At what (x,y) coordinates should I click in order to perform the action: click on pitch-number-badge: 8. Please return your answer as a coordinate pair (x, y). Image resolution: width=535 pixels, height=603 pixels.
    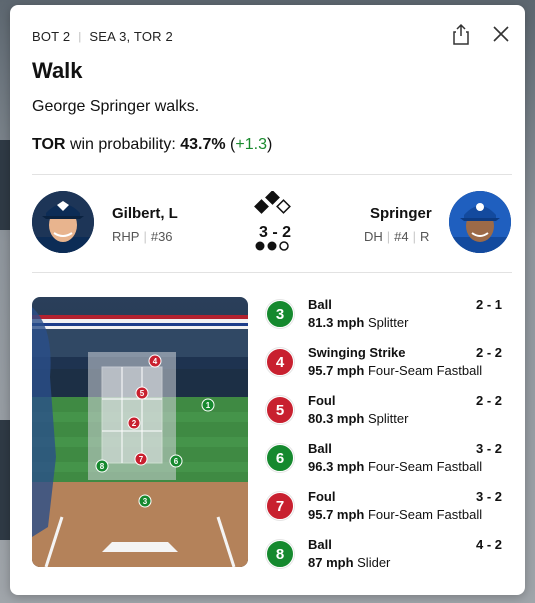
    Looking at the image, I should click on (280, 554).